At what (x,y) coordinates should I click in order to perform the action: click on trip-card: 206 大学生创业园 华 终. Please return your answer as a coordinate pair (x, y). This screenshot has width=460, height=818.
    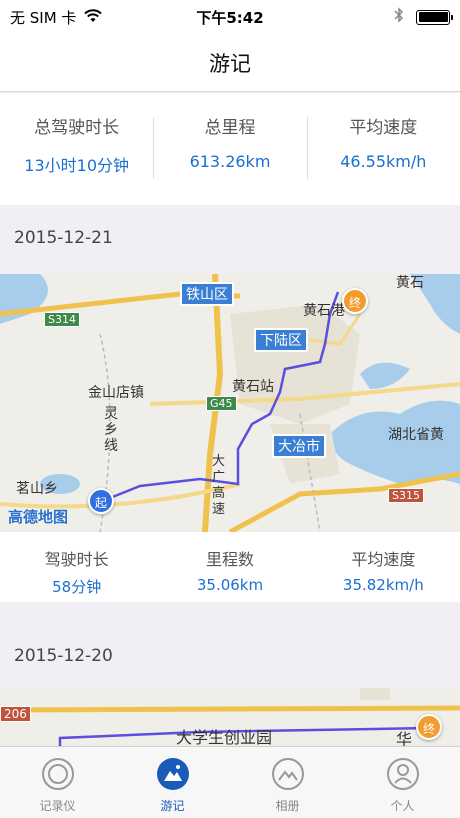
    Looking at the image, I should click on (230, 717).